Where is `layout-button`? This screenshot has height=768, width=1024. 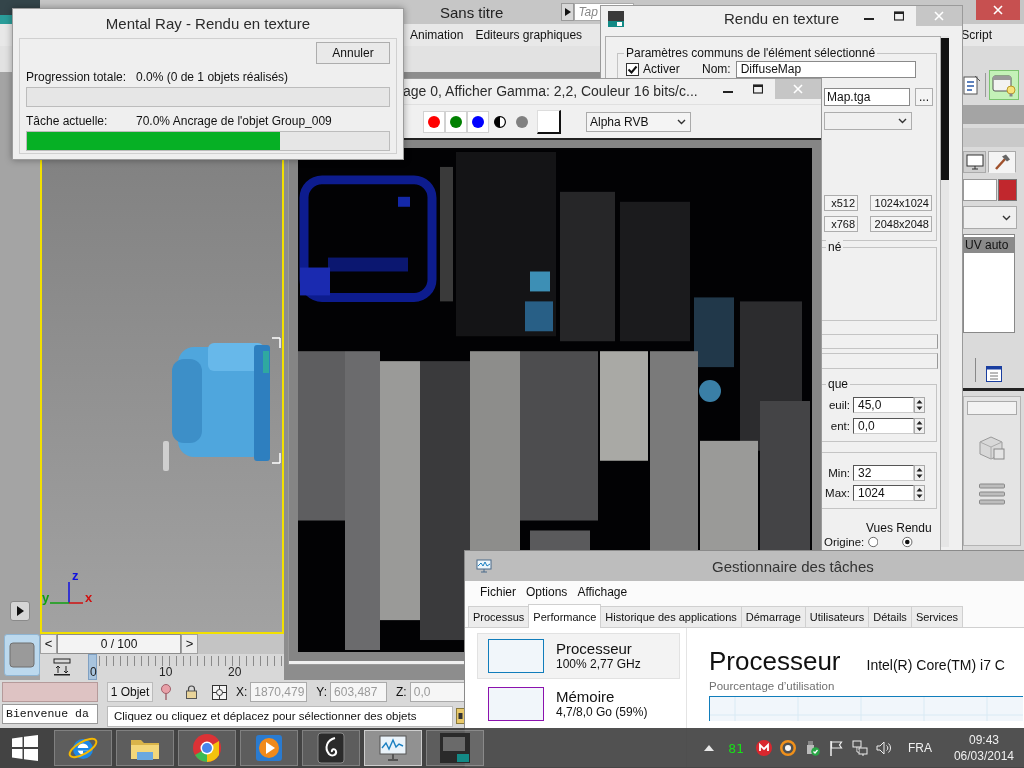
layout-button is located at coordinates (22, 655).